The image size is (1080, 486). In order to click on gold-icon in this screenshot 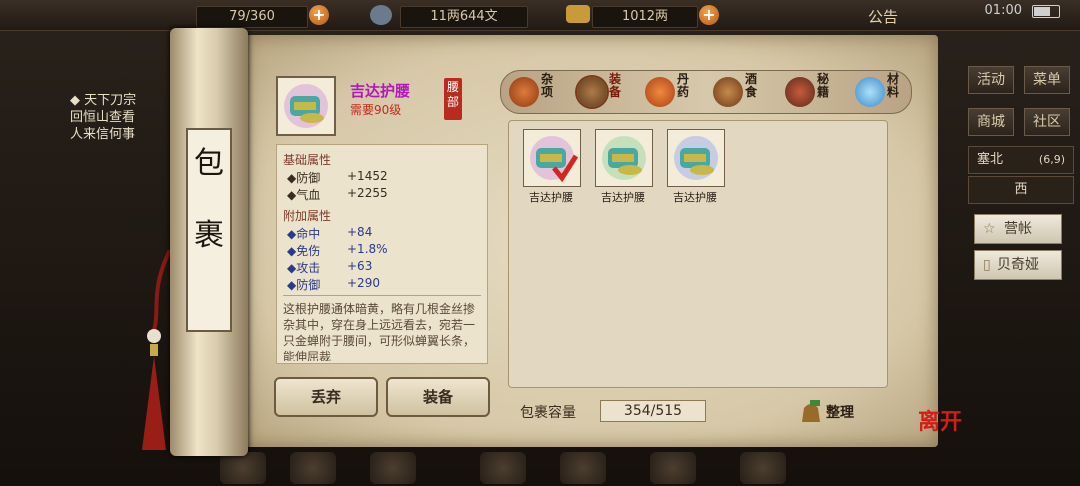, I will do `click(578, 14)`.